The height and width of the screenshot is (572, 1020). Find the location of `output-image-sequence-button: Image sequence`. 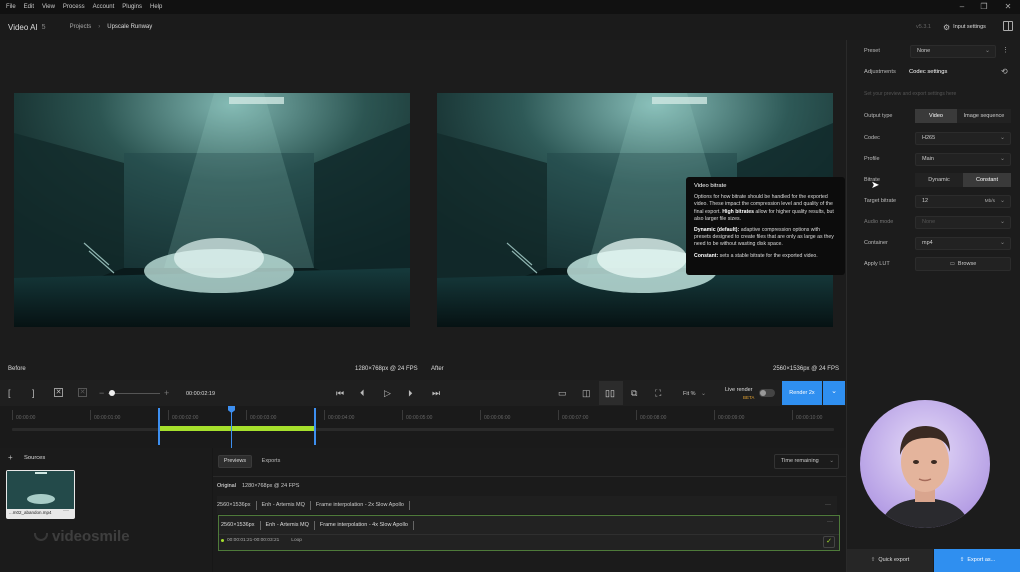

output-image-sequence-button: Image sequence is located at coordinates (984, 116).